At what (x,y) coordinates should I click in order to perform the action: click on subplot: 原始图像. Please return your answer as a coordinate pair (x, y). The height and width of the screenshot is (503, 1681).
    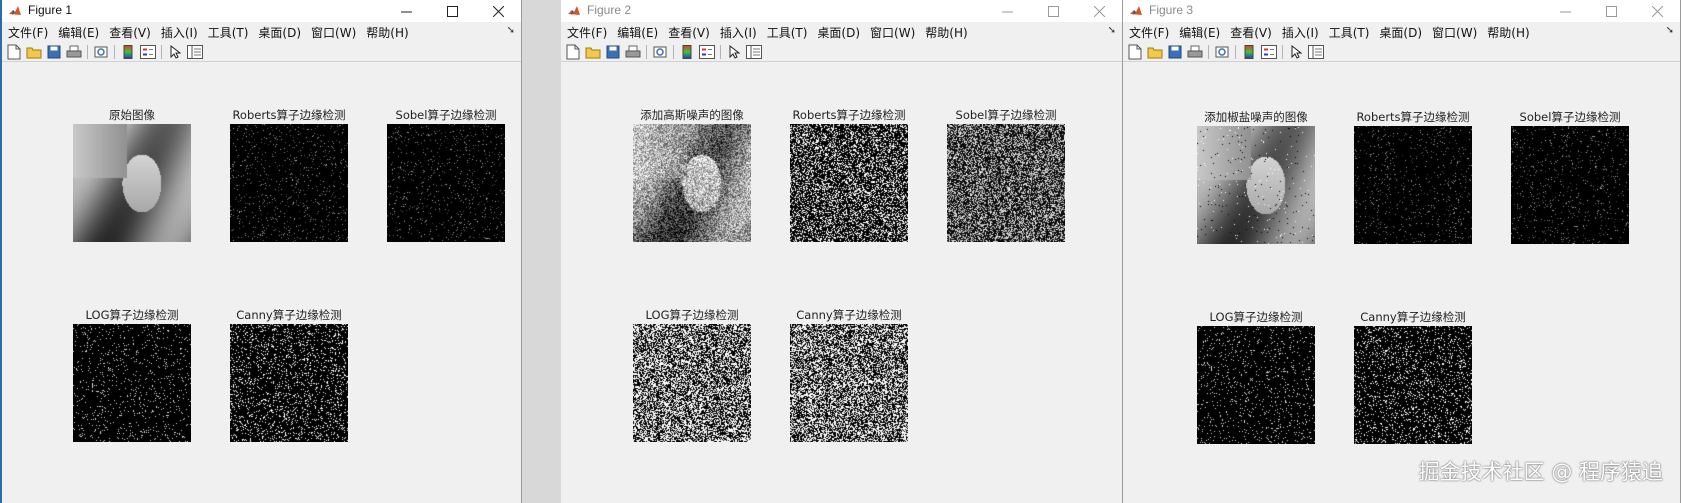
    Looking at the image, I should click on (132, 175).